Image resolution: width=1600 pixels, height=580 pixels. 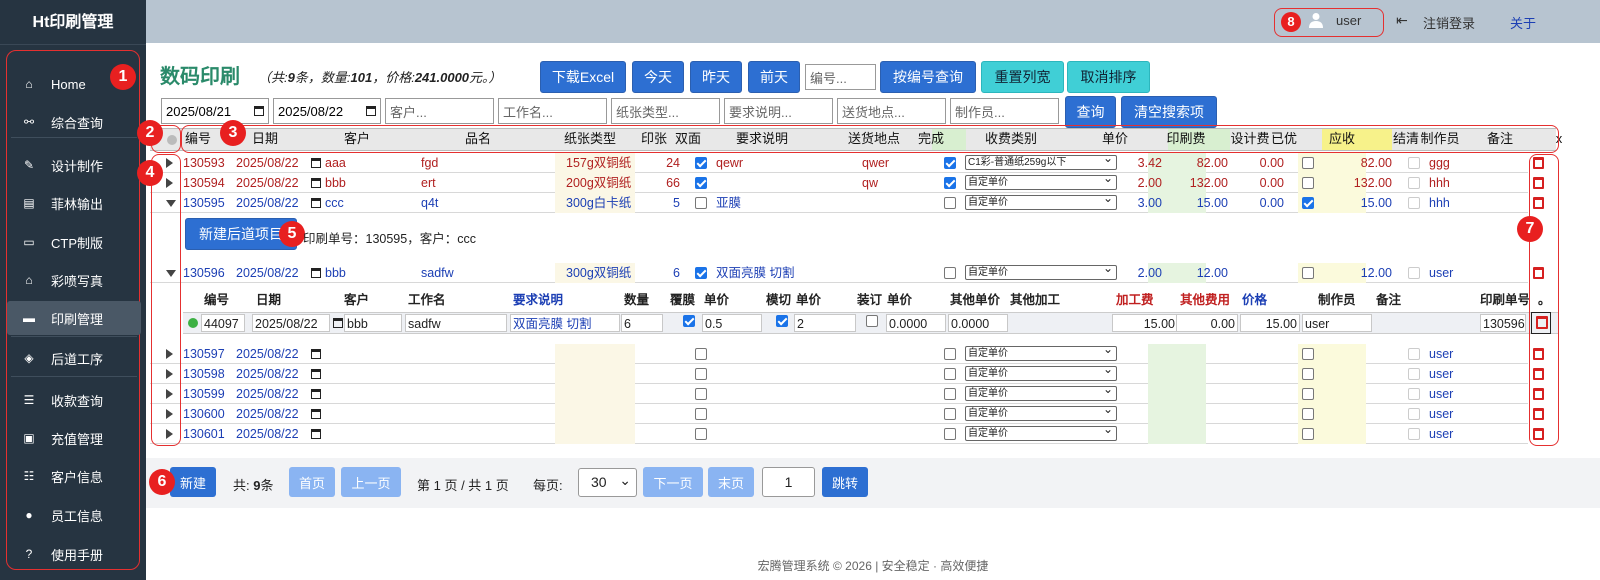 I want to click on today-button: 今天, so click(x=658, y=77).